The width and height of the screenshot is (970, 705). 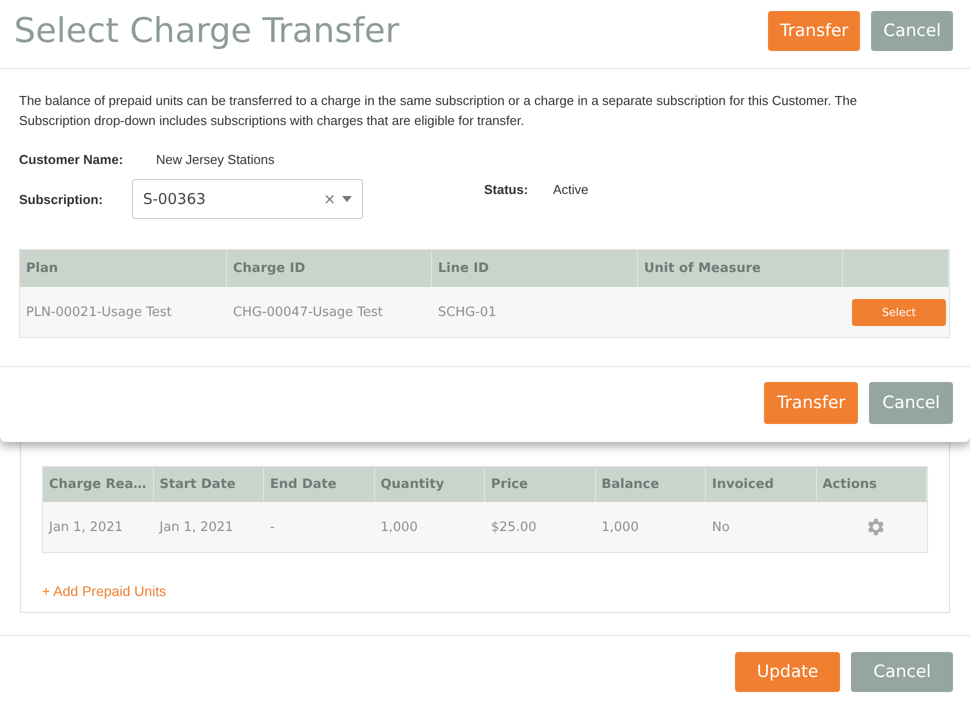 I want to click on column-header: Actions, so click(x=871, y=484).